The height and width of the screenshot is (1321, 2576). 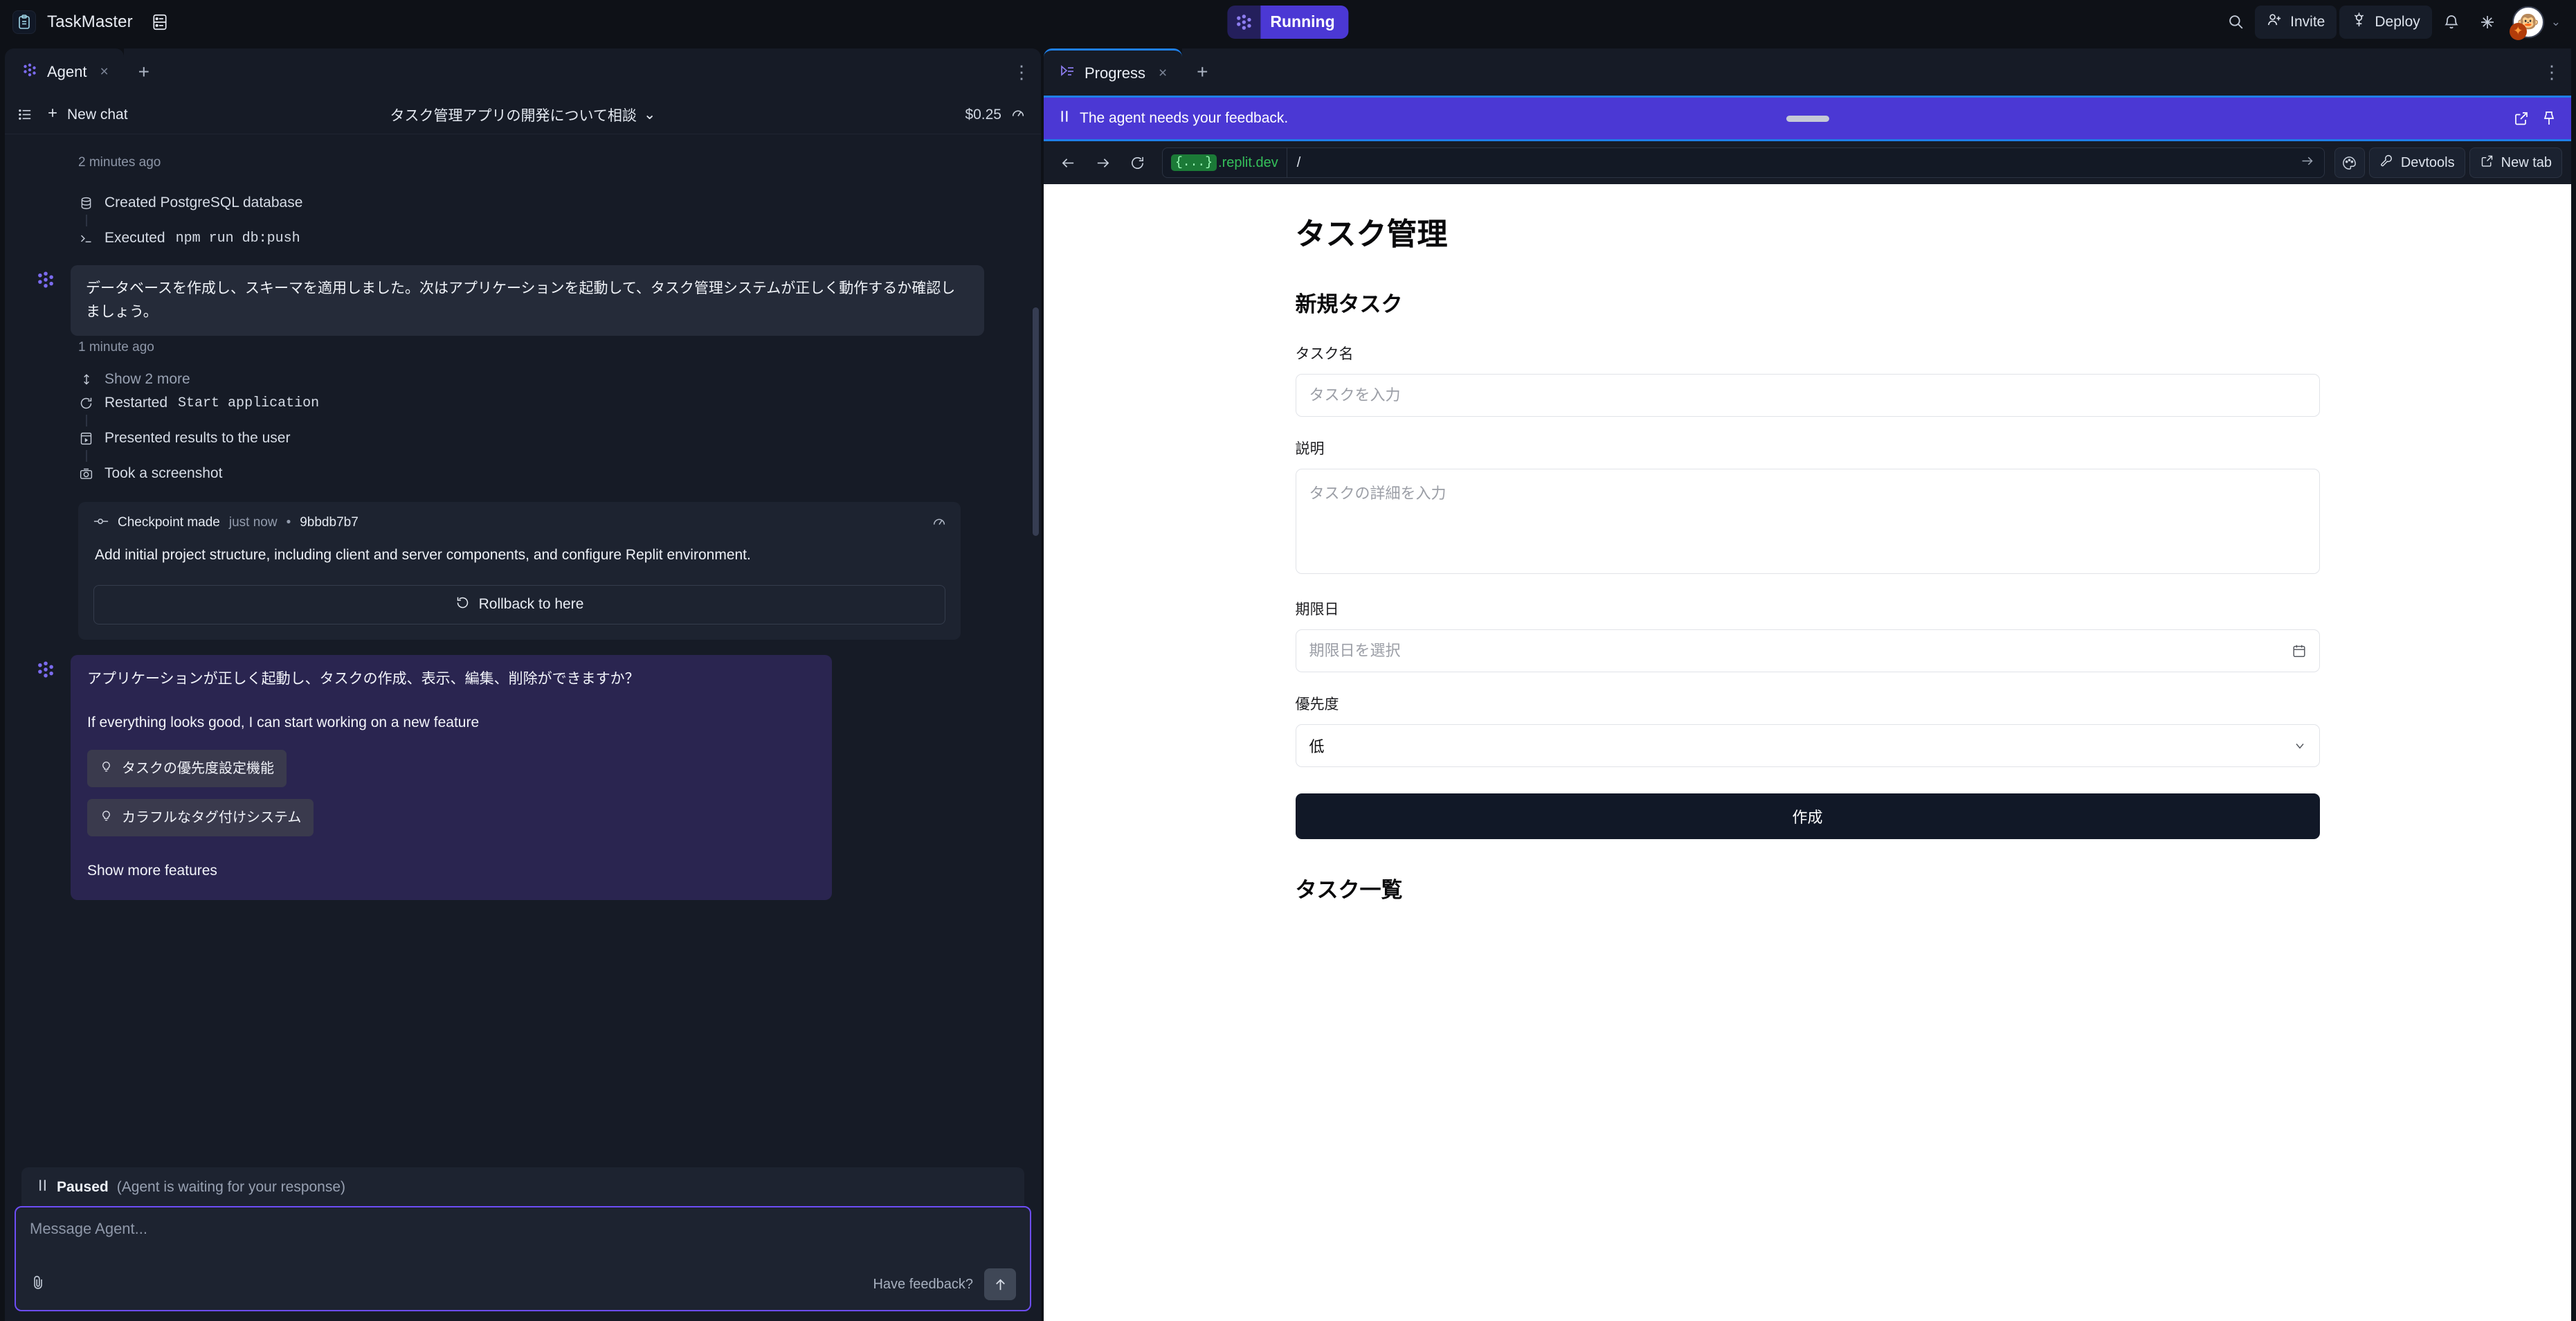 I want to click on have-feedback-link: Have feedback?, so click(x=923, y=1285).